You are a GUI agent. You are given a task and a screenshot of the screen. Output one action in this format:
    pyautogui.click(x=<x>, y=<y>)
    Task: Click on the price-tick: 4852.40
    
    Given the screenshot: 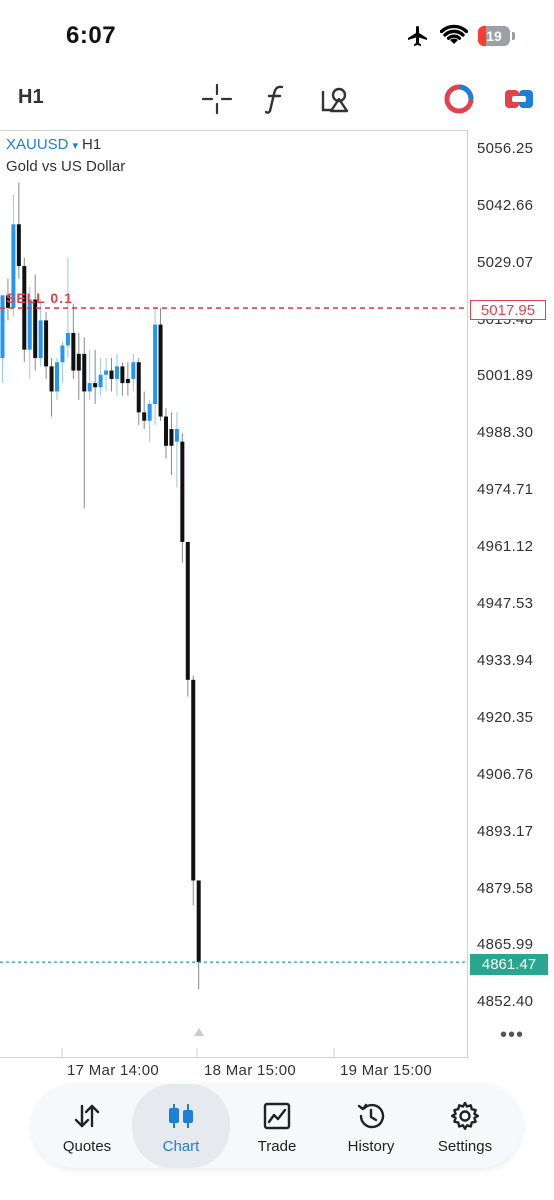 What is the action you would take?
    pyautogui.click(x=505, y=1001)
    